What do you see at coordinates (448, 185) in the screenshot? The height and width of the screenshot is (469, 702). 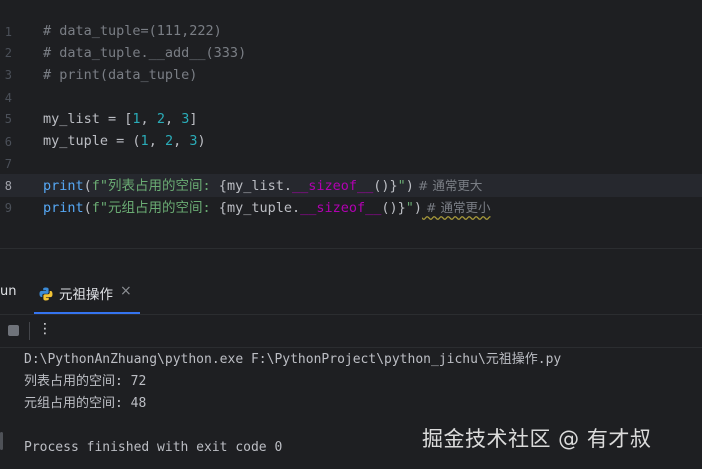 I see `code-comment: # 通常更大` at bounding box center [448, 185].